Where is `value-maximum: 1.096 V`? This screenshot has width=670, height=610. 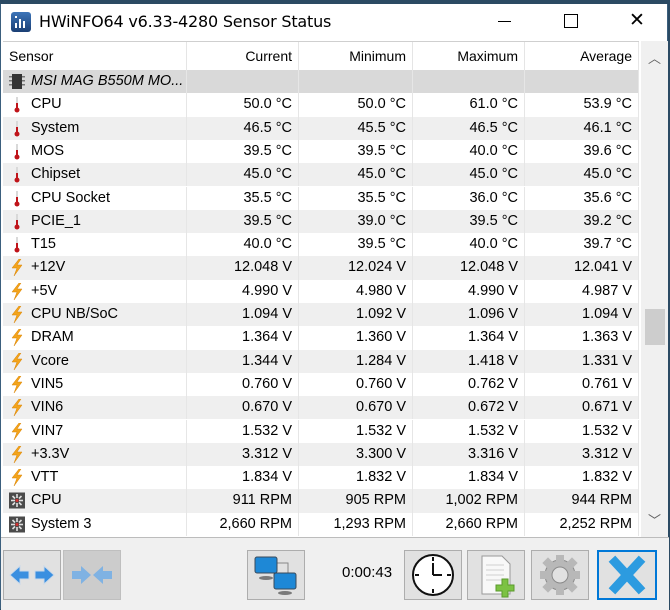 value-maximum: 1.096 V is located at coordinates (469, 315).